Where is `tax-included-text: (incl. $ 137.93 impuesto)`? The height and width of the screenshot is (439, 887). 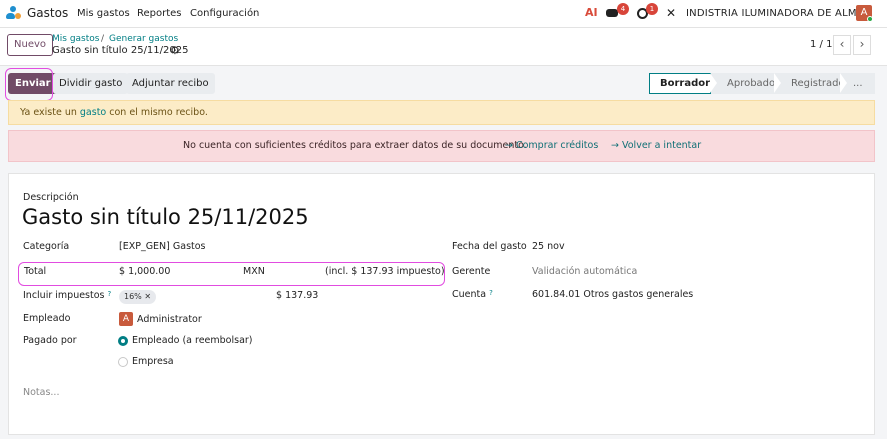
tax-included-text: (incl. $ 137.93 impuesto) is located at coordinates (385, 271).